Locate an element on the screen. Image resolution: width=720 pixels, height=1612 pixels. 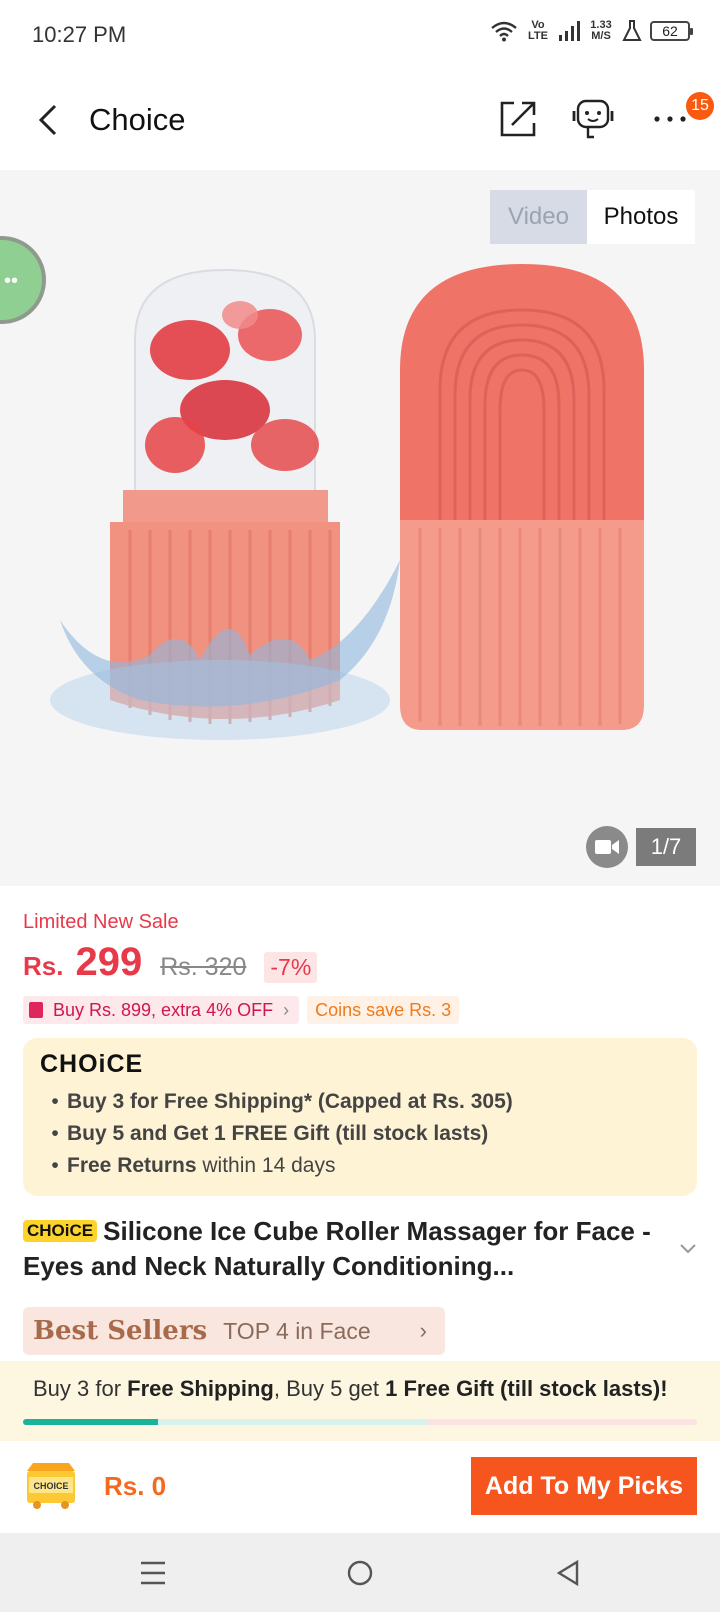
chevron-down-icon is located at coordinates (688, 1249).